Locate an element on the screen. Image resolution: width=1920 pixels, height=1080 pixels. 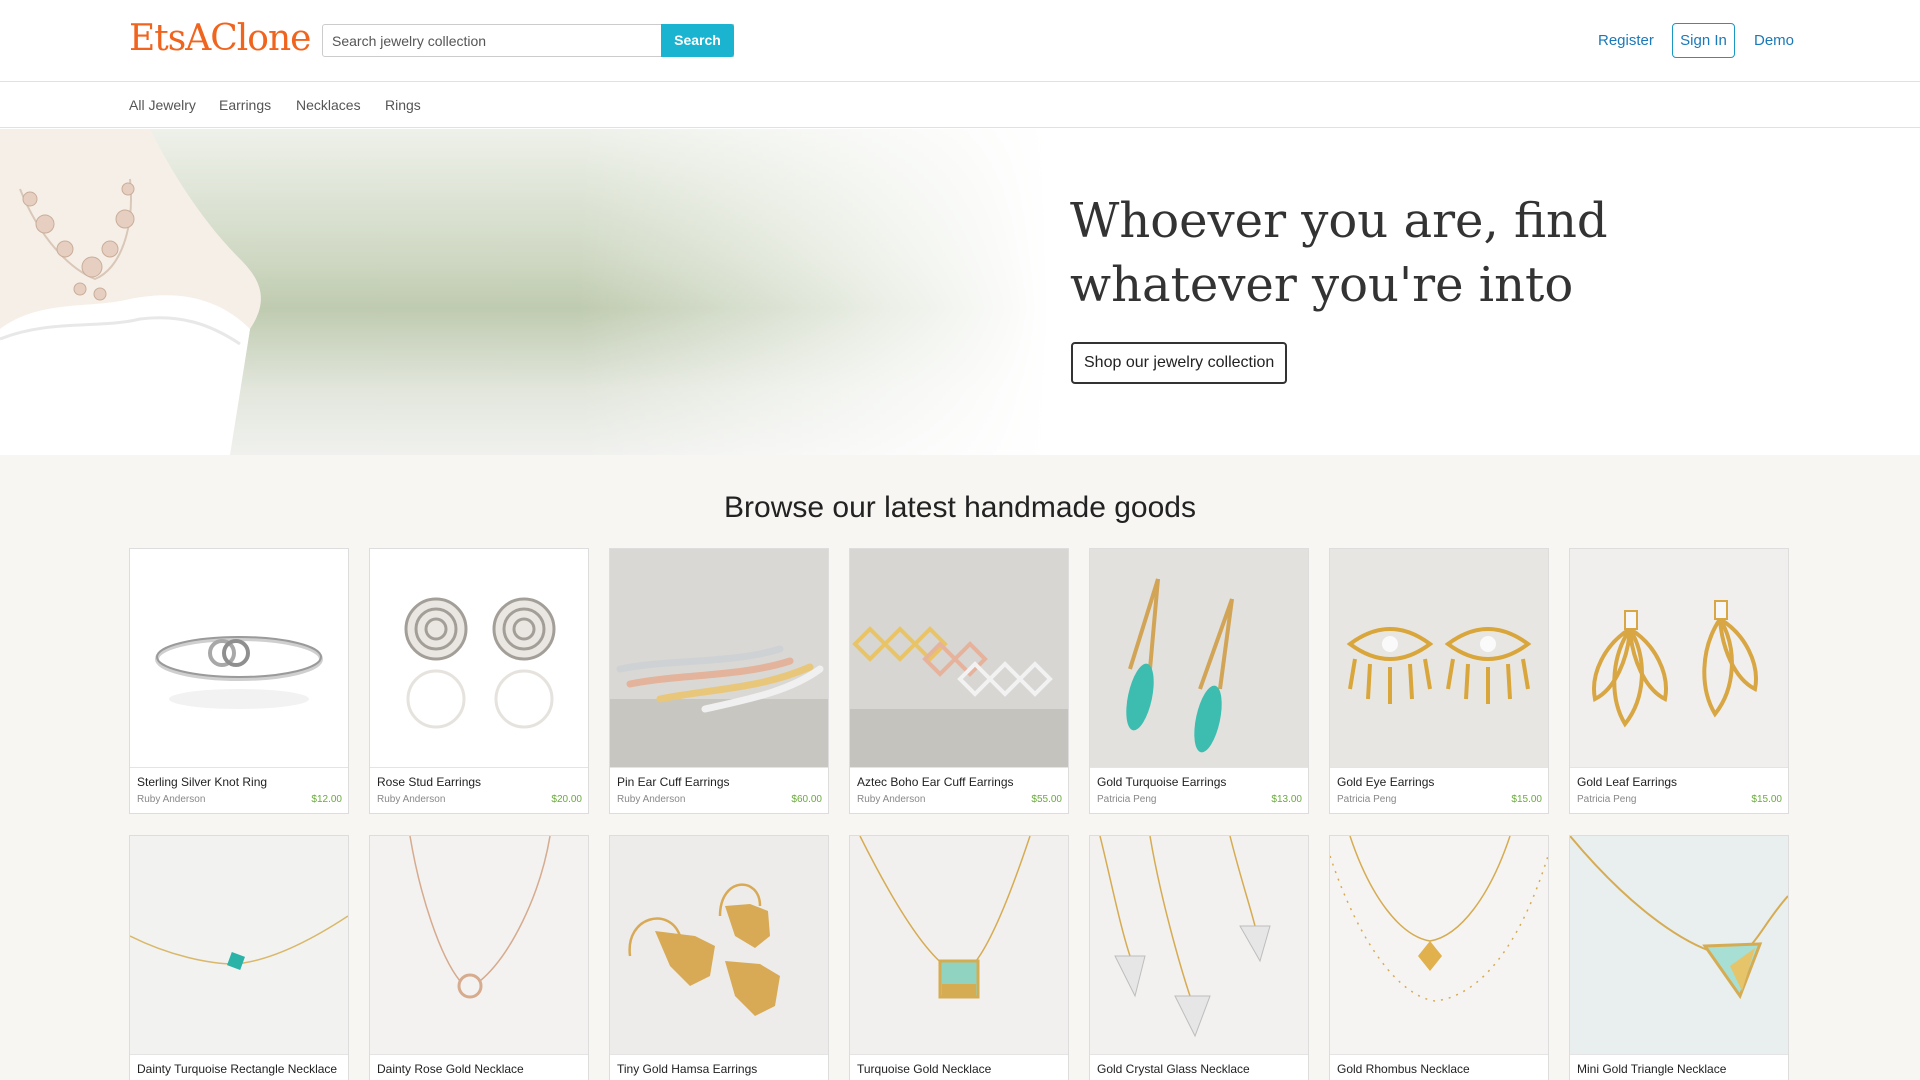
turquoise-necklace-icon is located at coordinates (239, 945).